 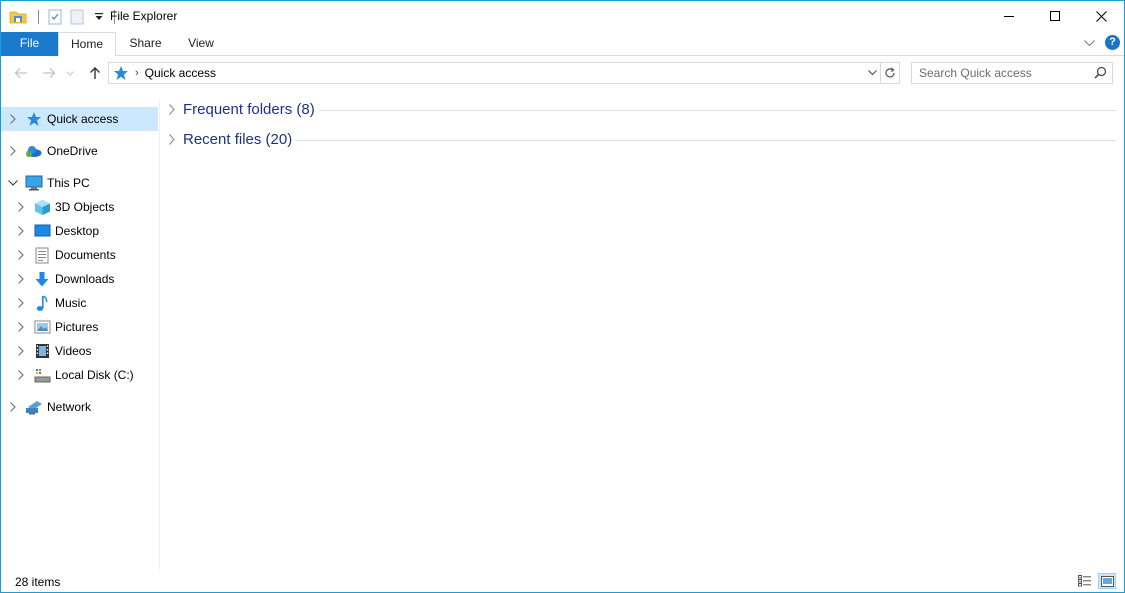 I want to click on sidebar-item-this-pc: This PC, so click(x=79, y=183).